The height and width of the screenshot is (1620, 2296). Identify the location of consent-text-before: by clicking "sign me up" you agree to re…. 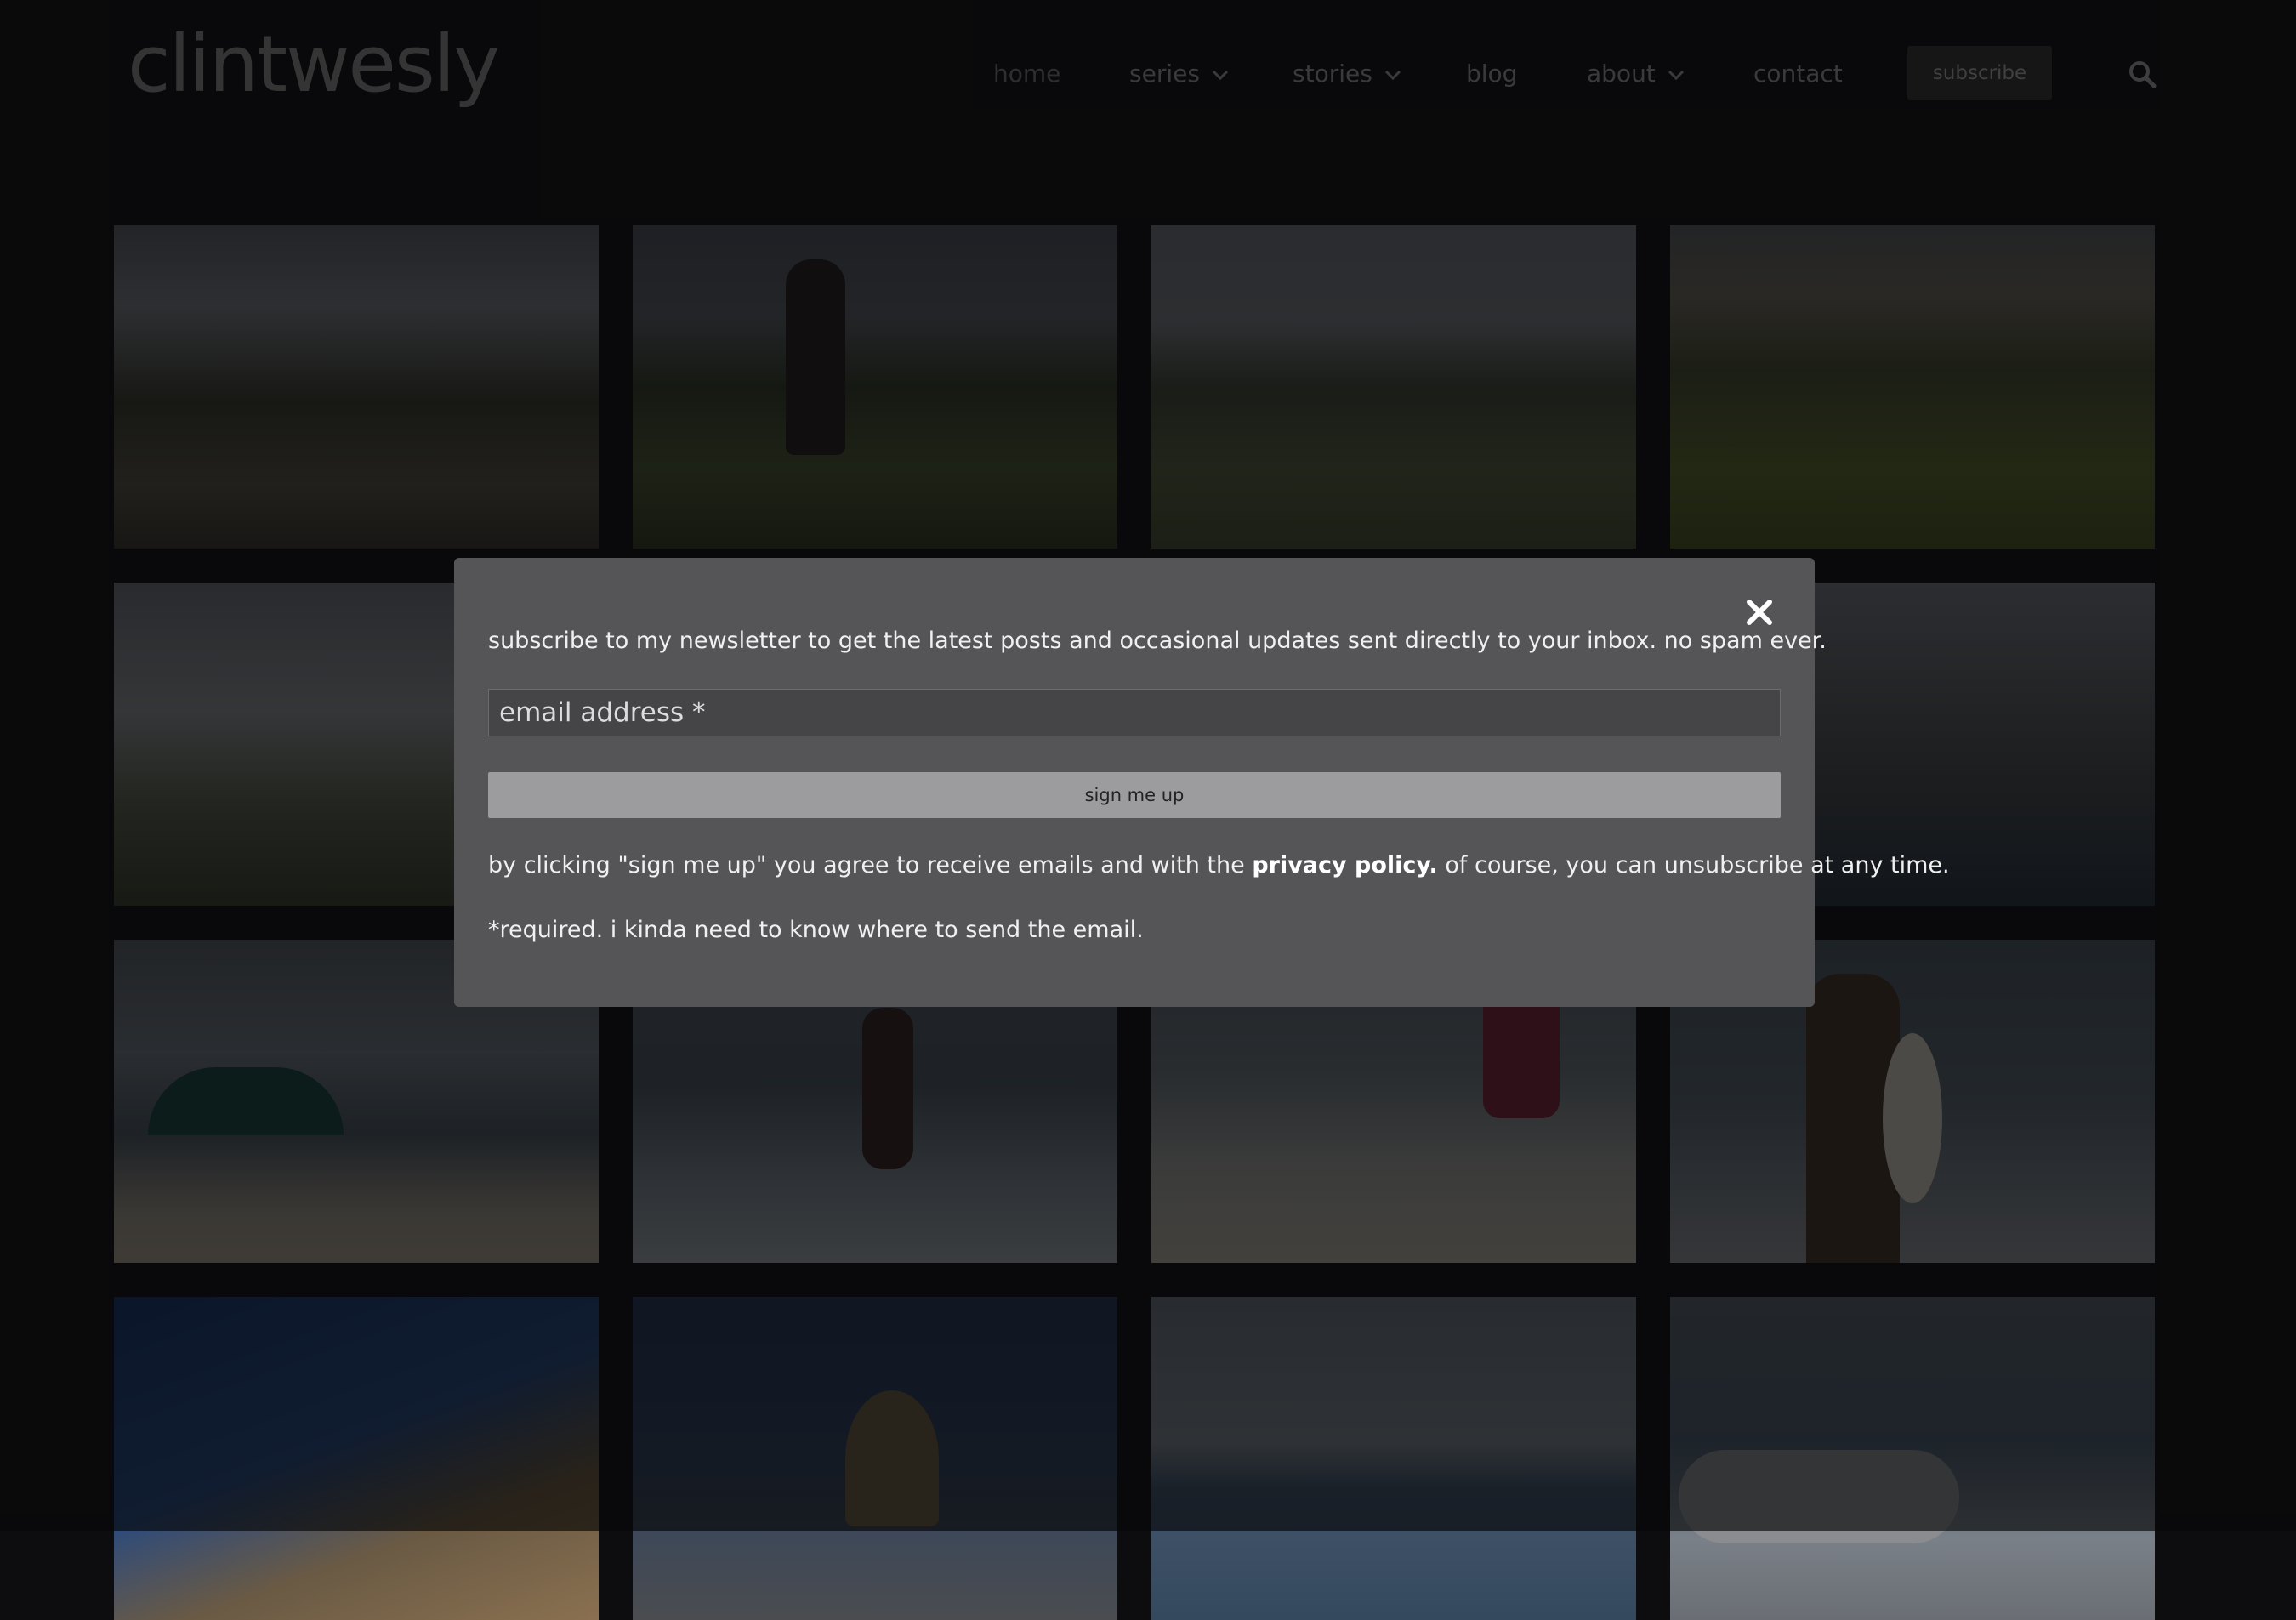
(870, 865).